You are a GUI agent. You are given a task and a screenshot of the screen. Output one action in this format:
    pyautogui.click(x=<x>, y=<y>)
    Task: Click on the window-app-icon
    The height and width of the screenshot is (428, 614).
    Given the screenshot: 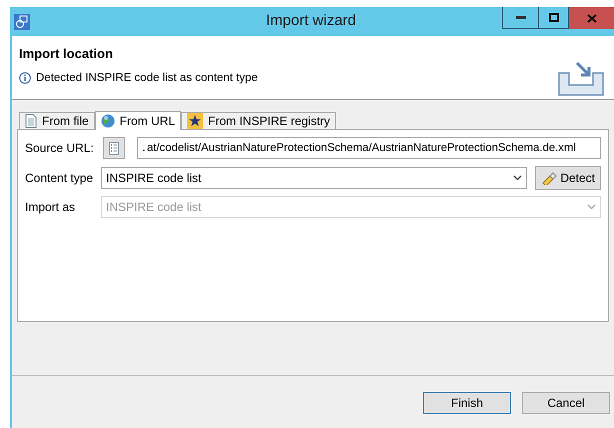 What is the action you would take?
    pyautogui.click(x=22, y=22)
    